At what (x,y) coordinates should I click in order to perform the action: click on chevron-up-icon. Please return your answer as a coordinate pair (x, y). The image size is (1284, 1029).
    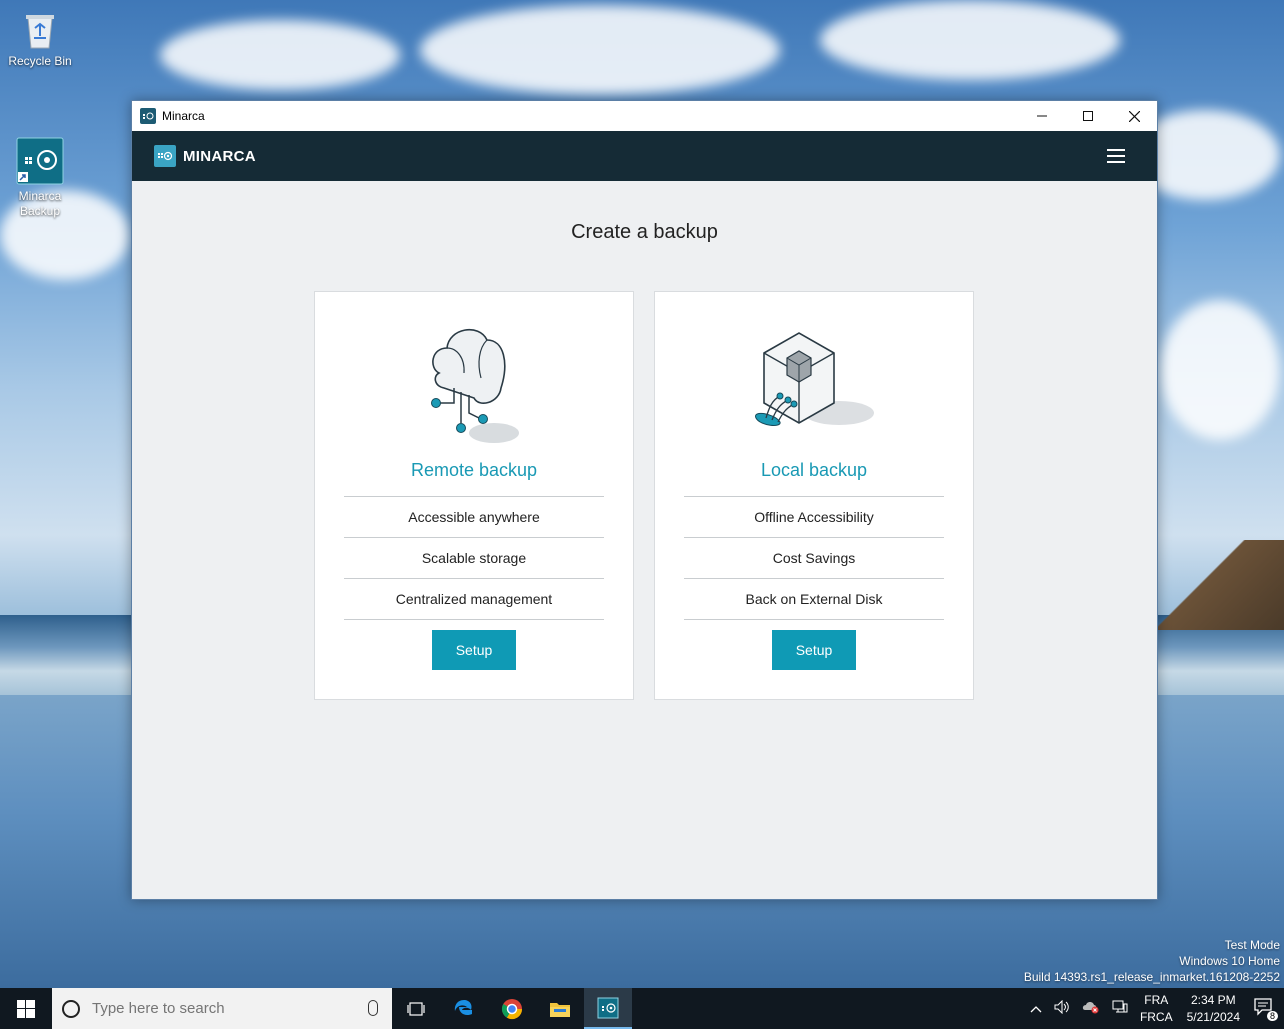
    Looking at the image, I should click on (1036, 1008).